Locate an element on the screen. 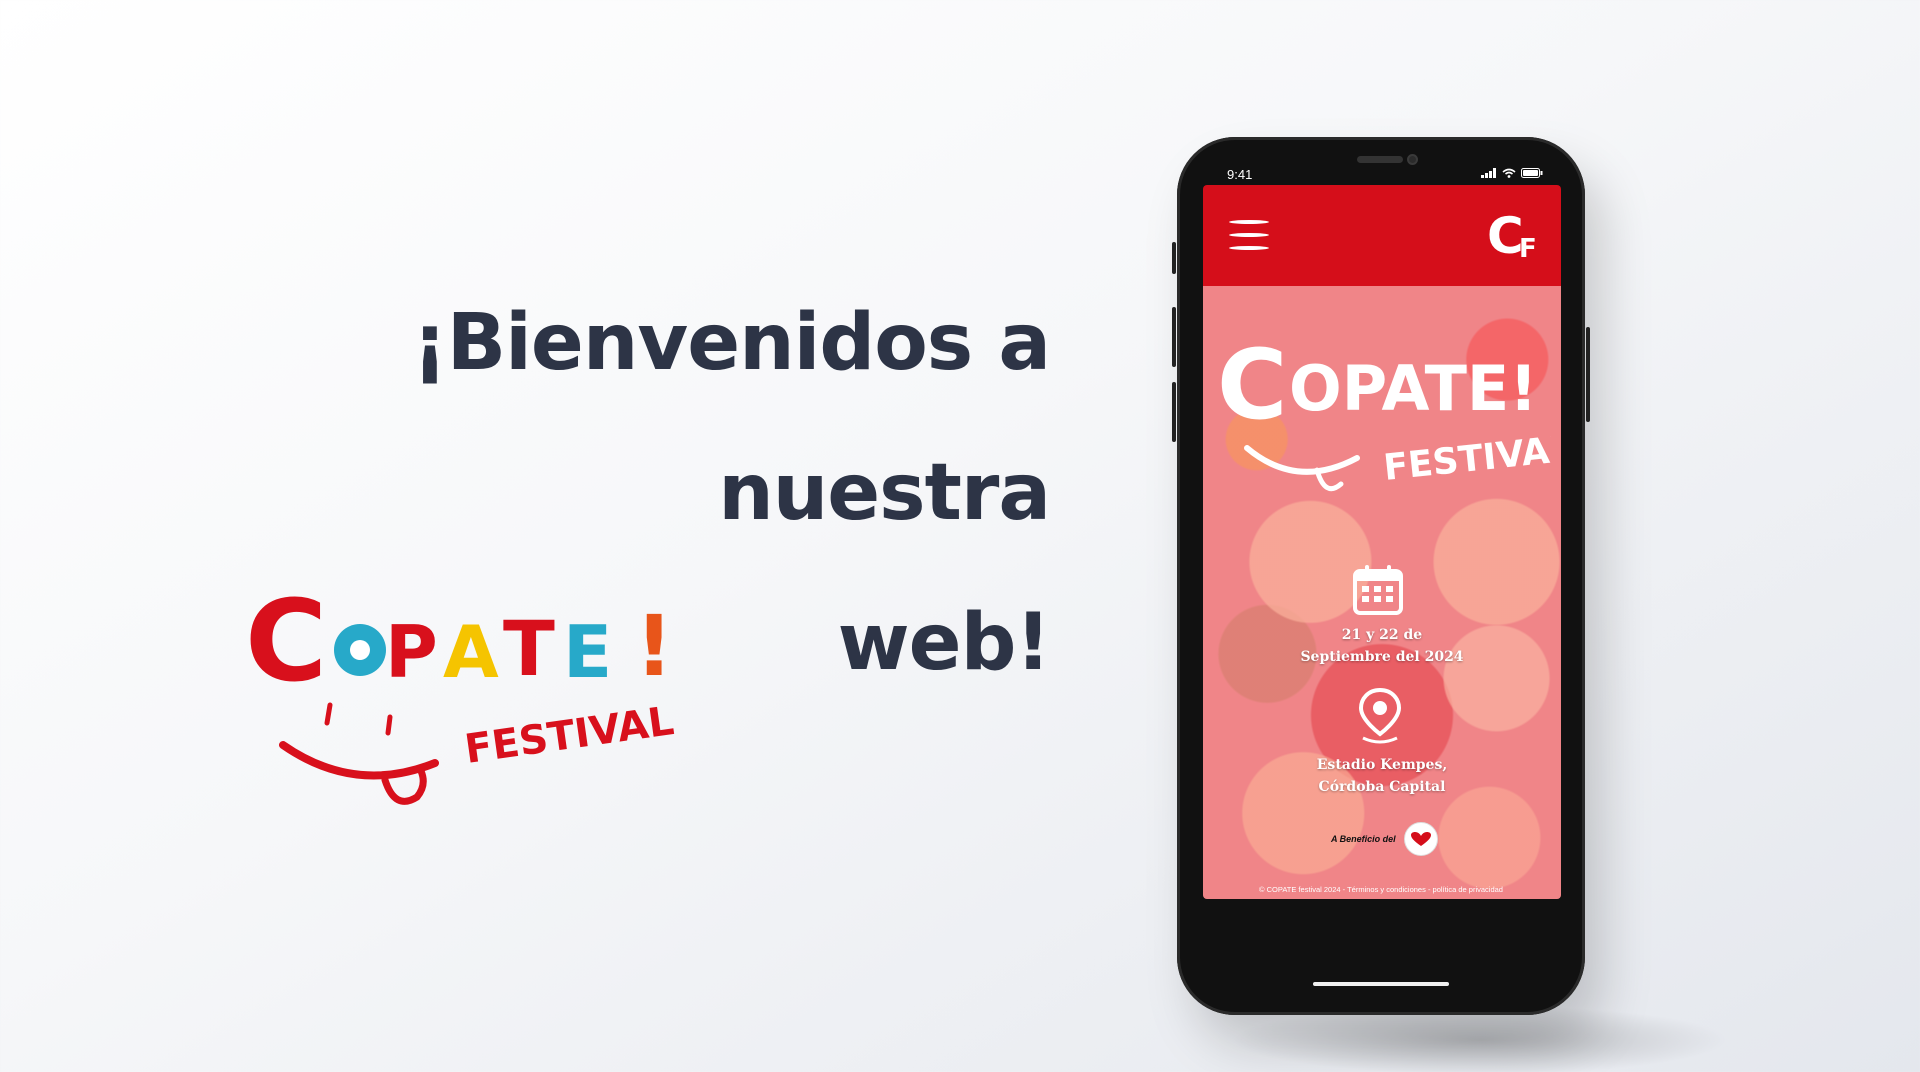  beneficiary-logo is located at coordinates (1420, 839).